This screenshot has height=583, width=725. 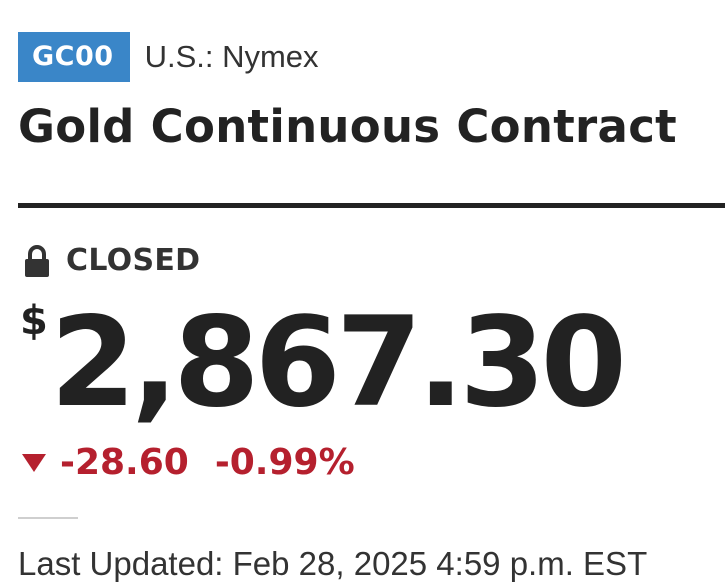 I want to click on header-divider, so click(x=371, y=205).